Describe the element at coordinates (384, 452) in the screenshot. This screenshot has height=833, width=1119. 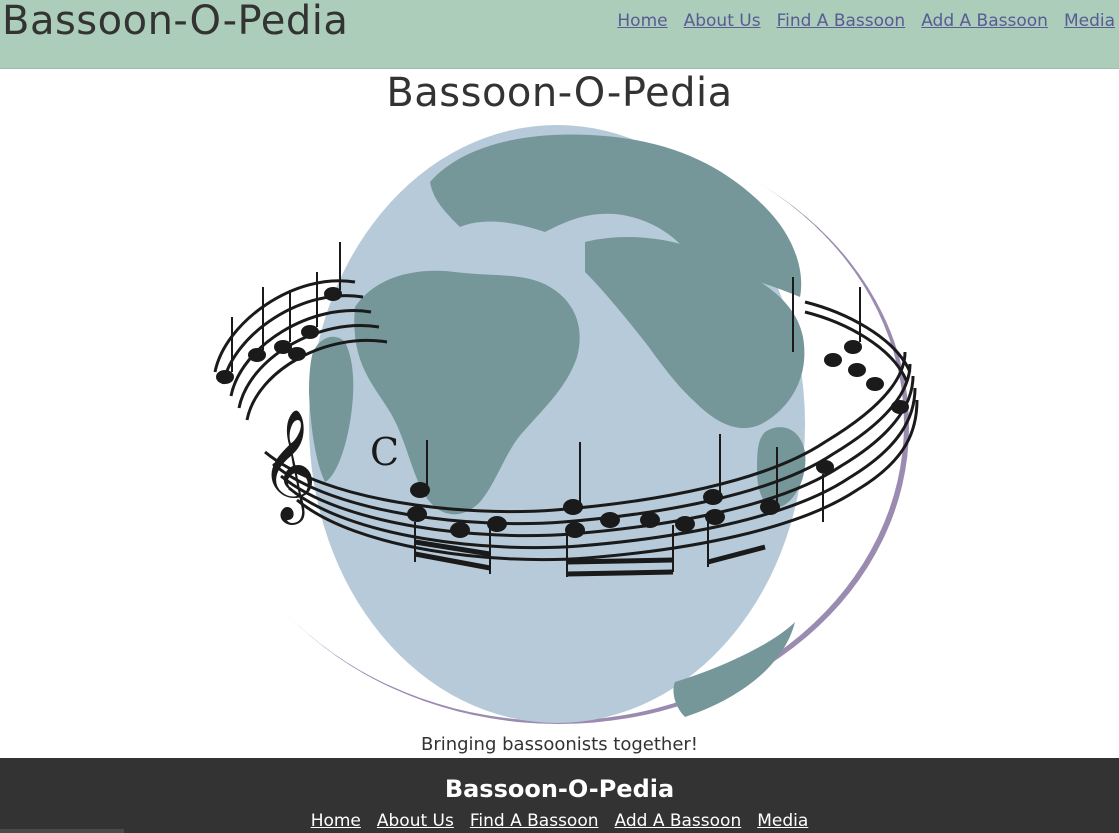
I see `time-signature-c-icon: C` at that location.